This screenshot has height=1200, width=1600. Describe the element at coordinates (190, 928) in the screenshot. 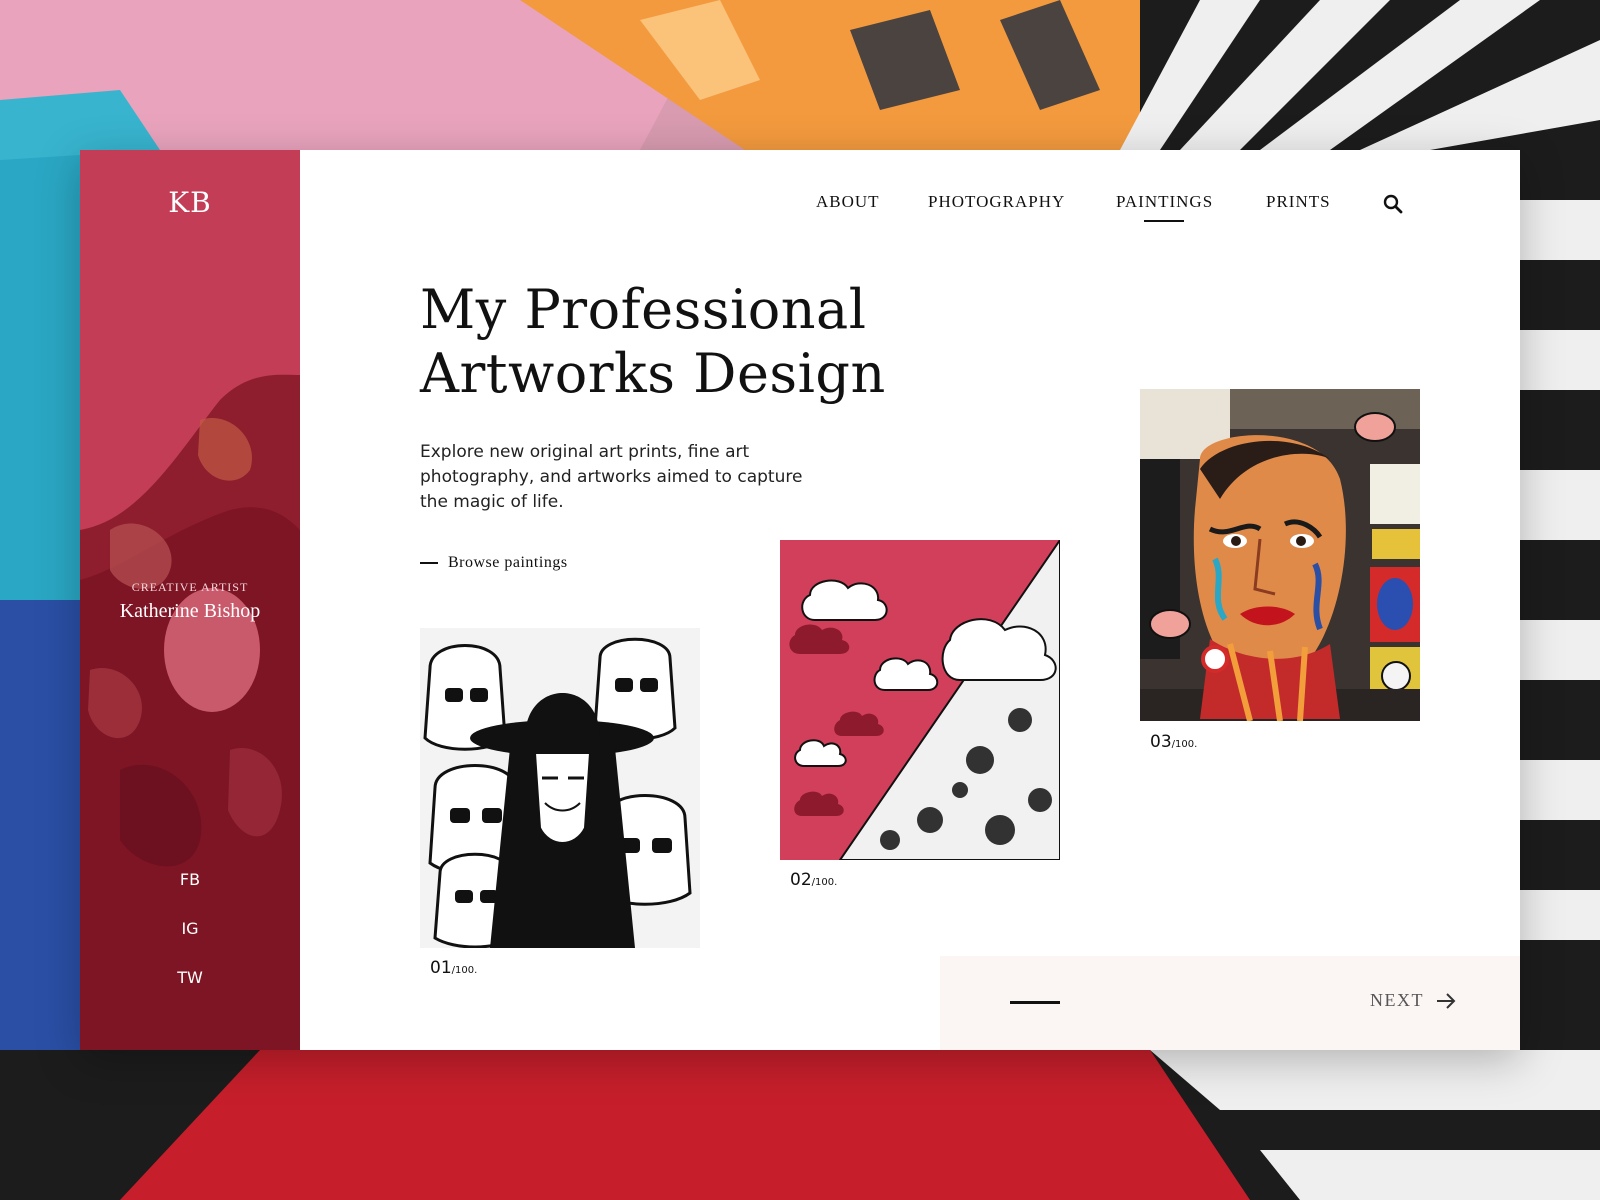

I see `social-link-ig: IG` at that location.